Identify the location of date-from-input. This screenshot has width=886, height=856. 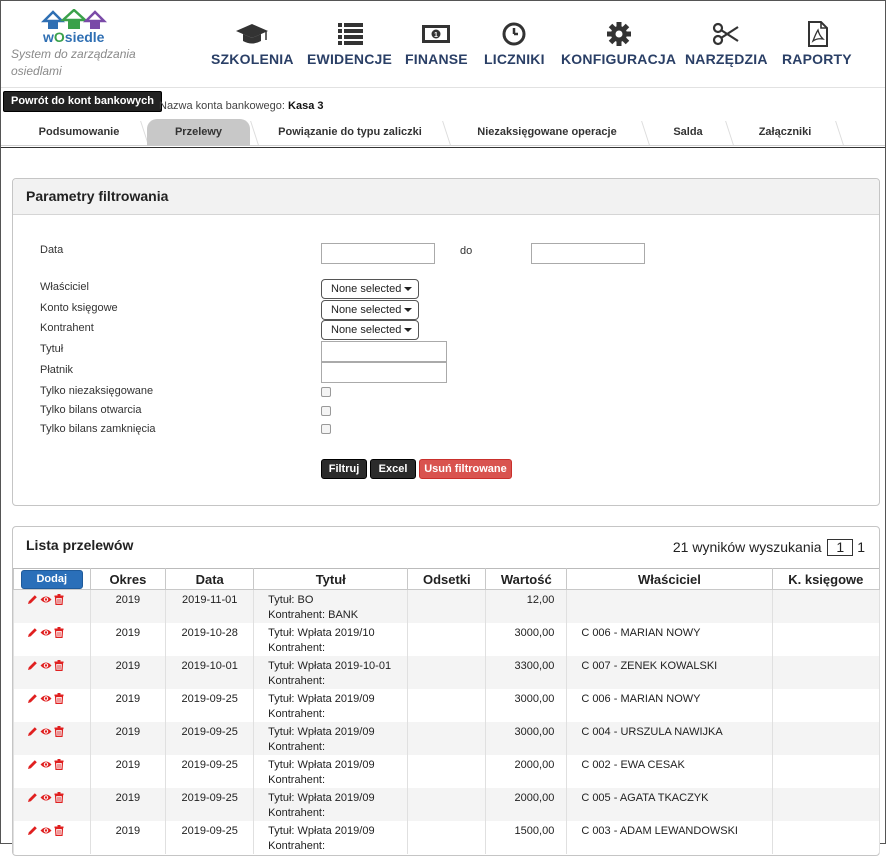
(378, 253).